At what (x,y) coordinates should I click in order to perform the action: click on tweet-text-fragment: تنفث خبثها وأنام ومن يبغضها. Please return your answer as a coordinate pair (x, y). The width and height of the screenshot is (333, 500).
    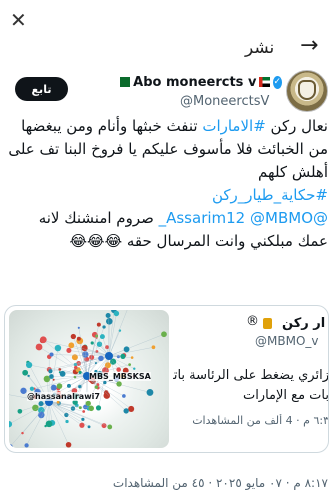
    Looking at the image, I should click on (112, 126).